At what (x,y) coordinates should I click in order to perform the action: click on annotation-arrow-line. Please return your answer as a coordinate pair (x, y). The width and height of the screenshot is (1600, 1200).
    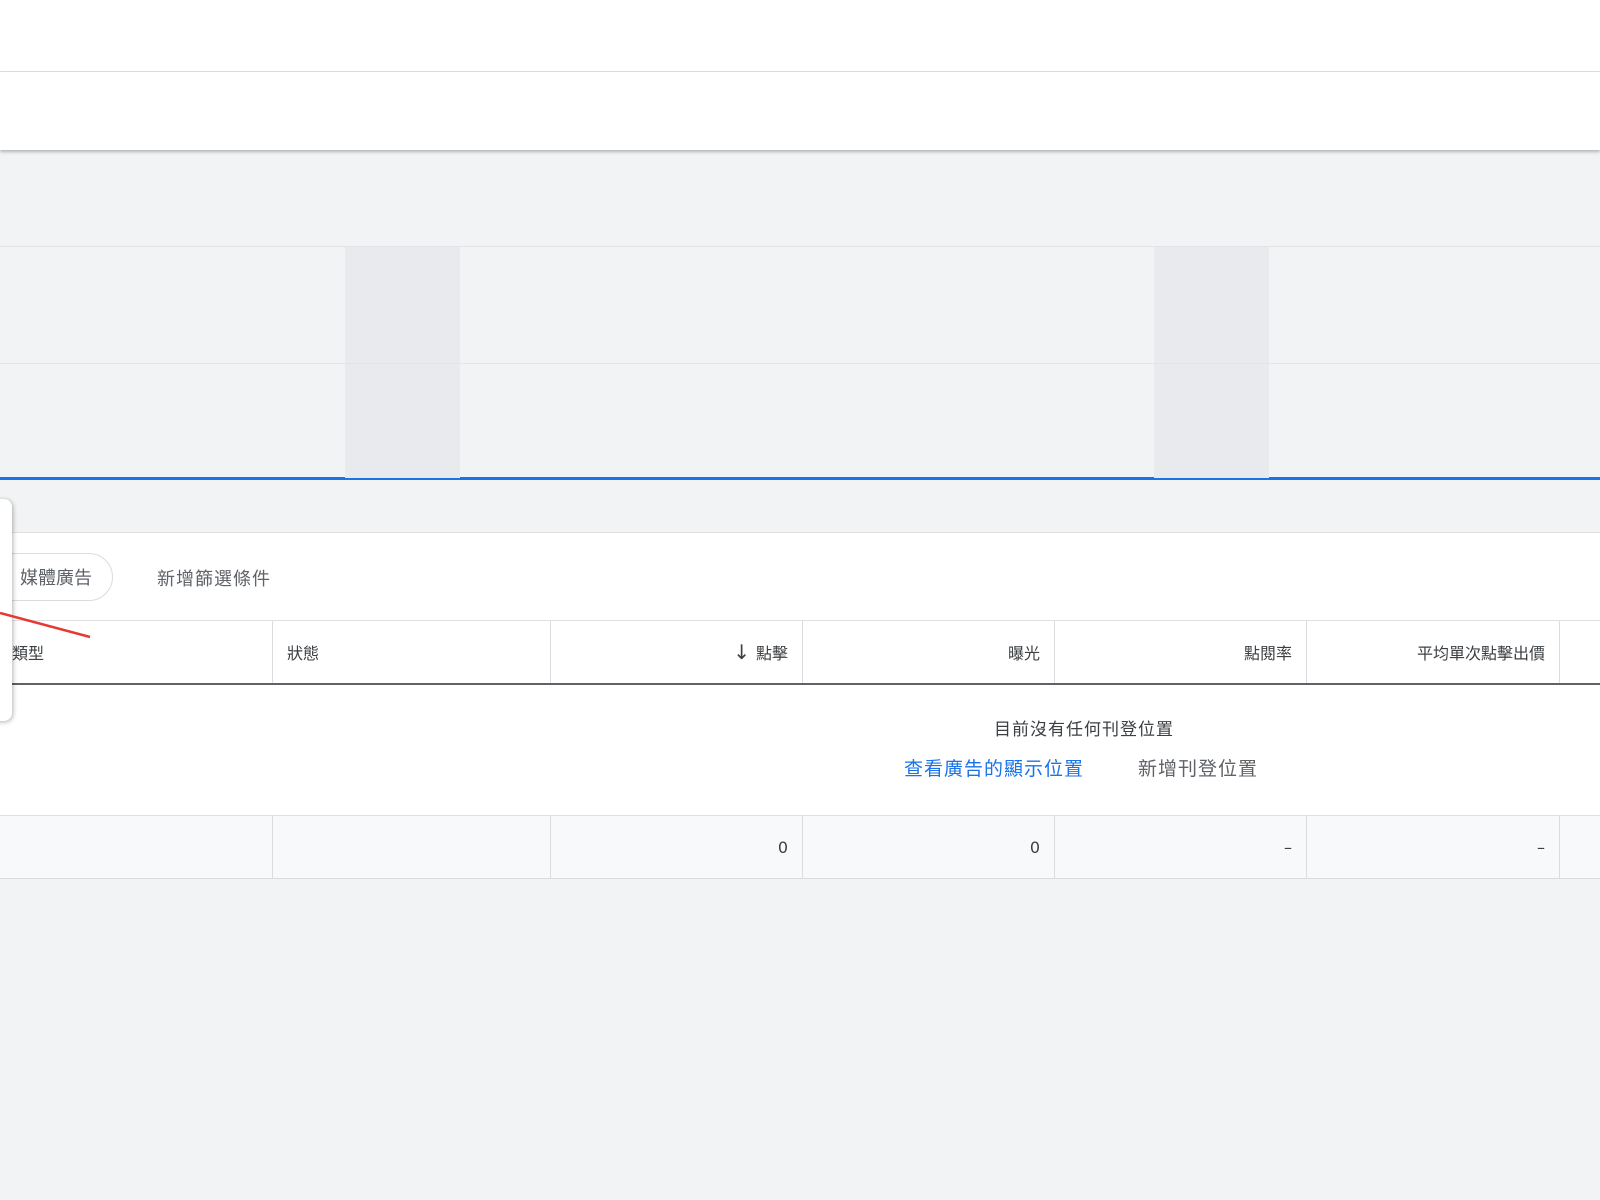
    Looking at the image, I should click on (45, 625).